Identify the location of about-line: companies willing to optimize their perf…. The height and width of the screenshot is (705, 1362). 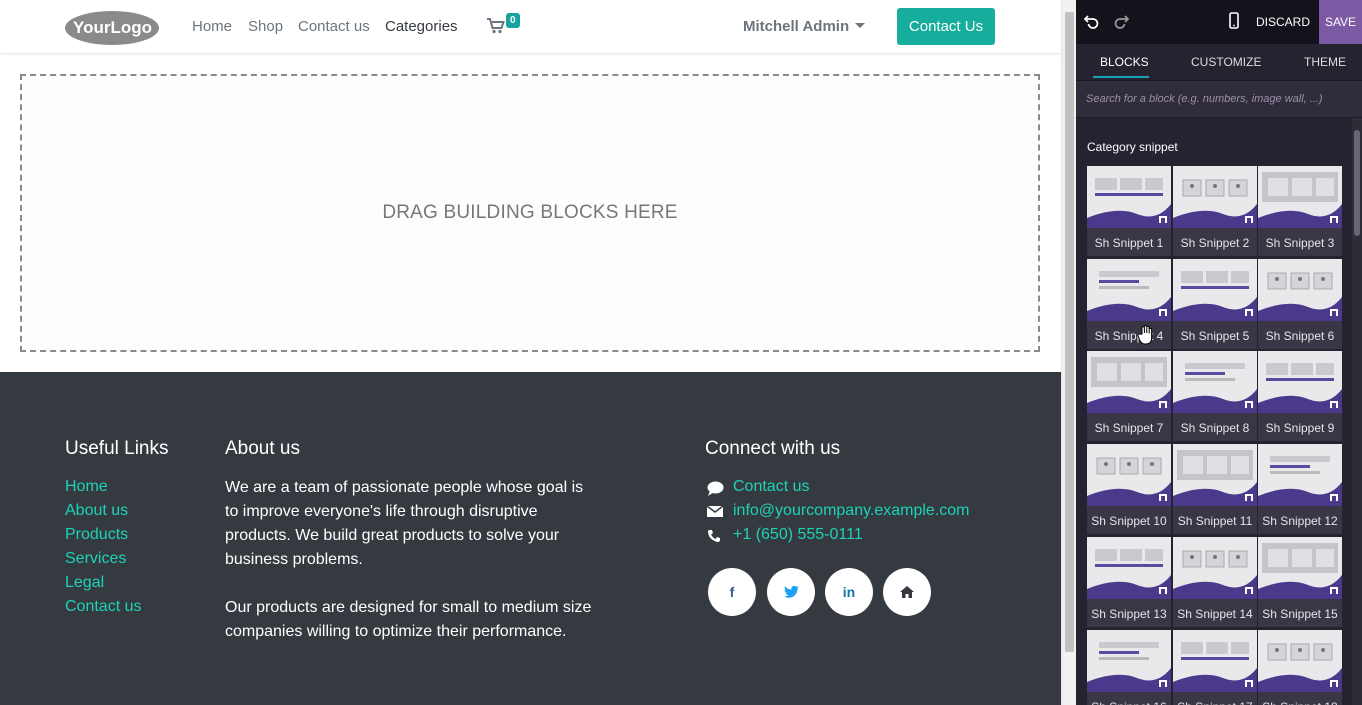
(396, 631).